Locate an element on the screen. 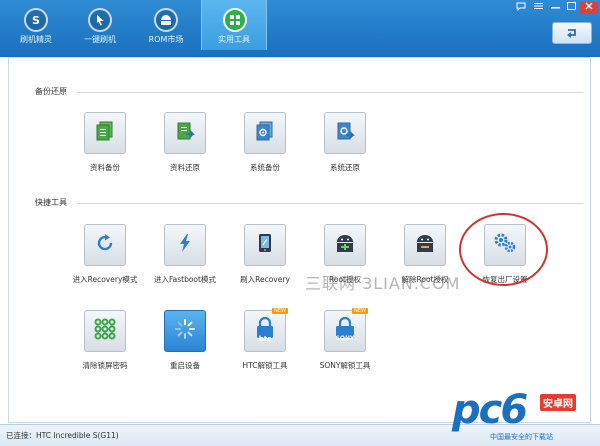 The width and height of the screenshot is (600, 446). tool-label: SONY解锁工具 is located at coordinates (345, 365).